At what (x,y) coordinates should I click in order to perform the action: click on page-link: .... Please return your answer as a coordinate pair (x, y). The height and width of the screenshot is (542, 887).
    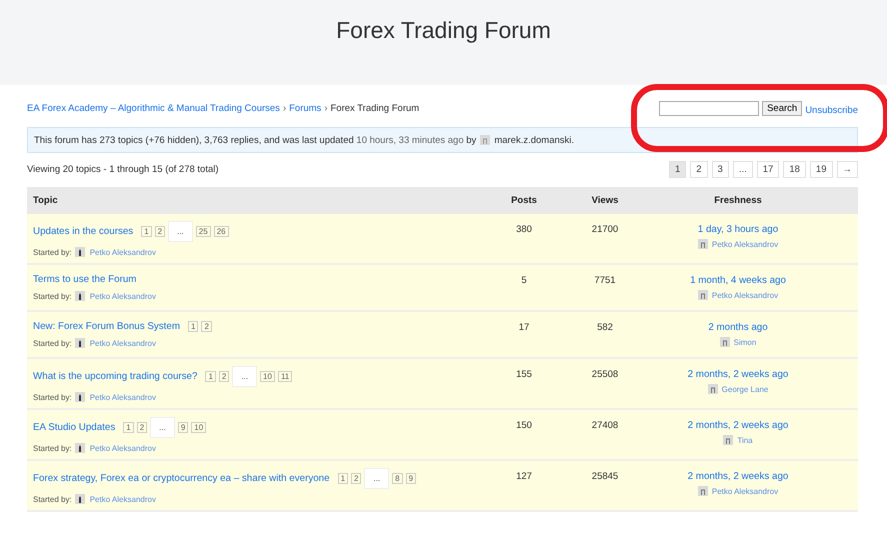
    Looking at the image, I should click on (742, 169).